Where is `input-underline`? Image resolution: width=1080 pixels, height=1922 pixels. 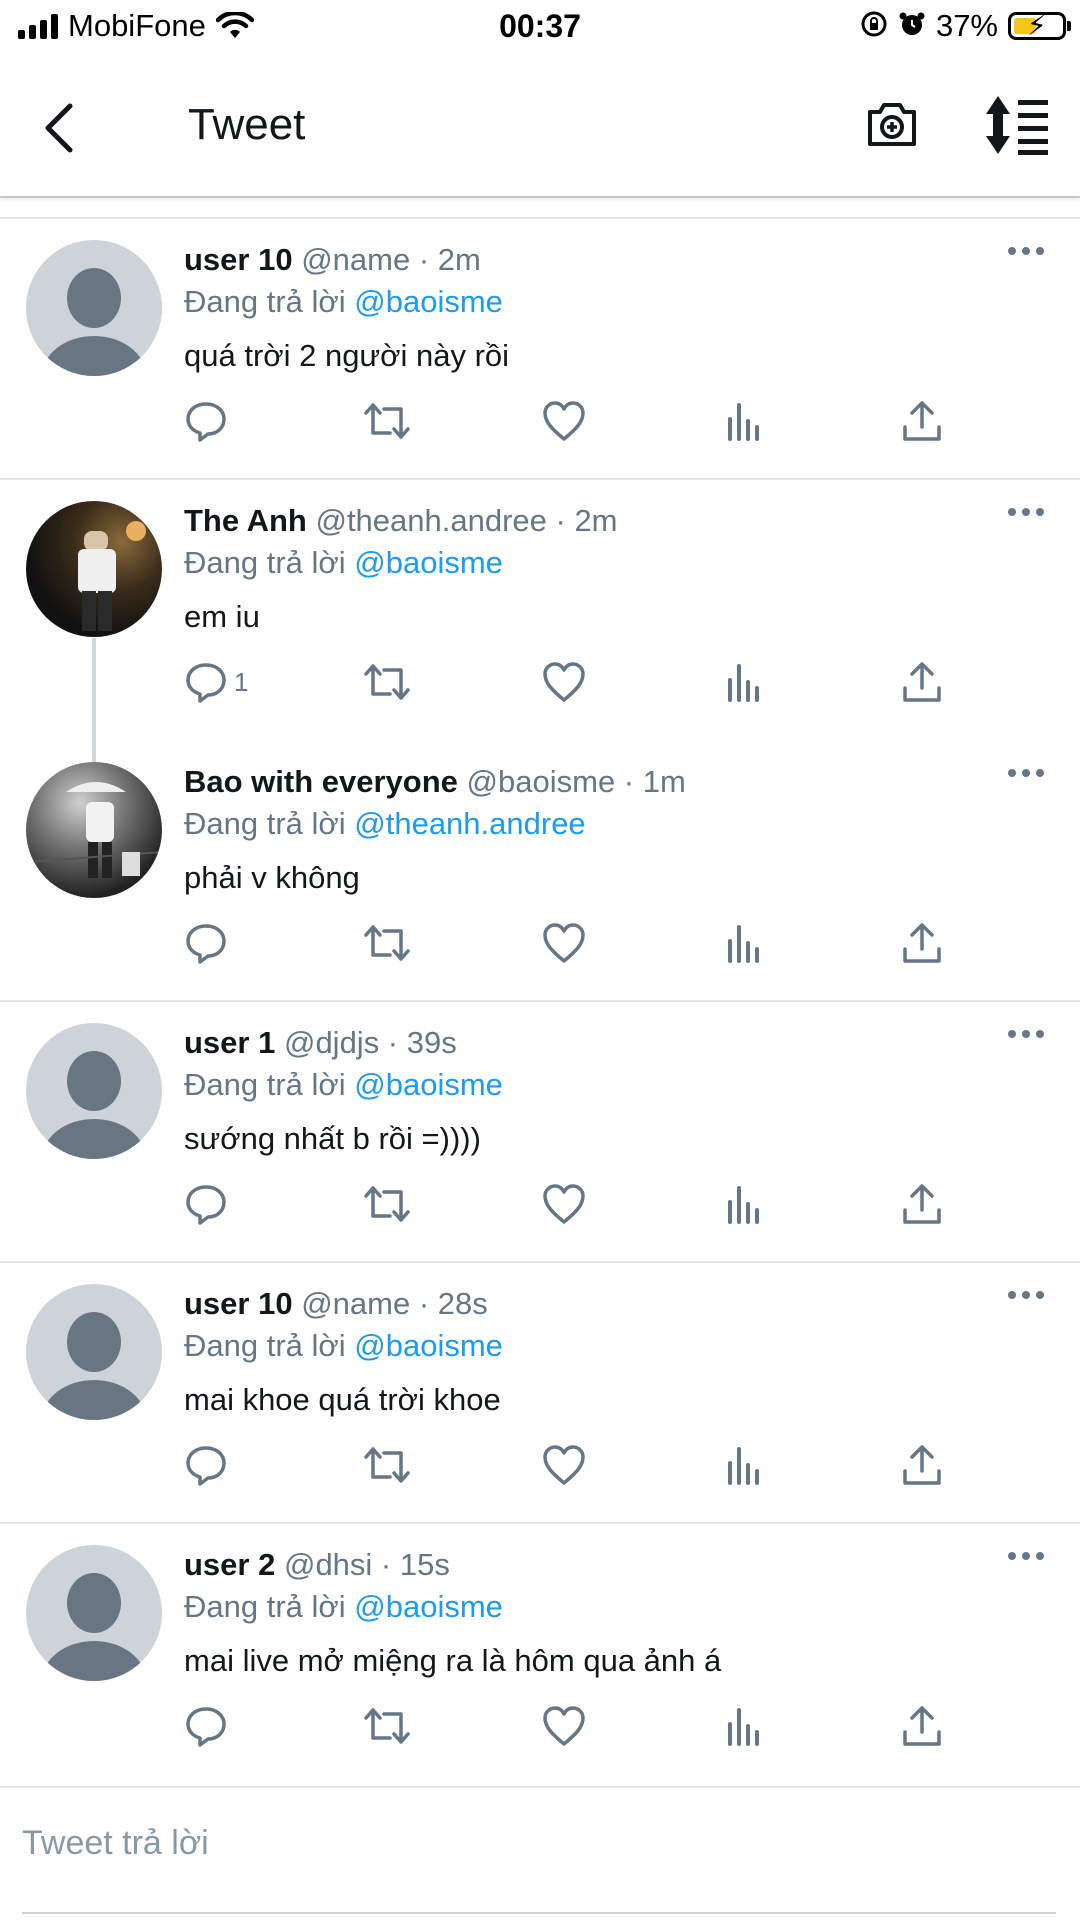
input-underline is located at coordinates (539, 1913).